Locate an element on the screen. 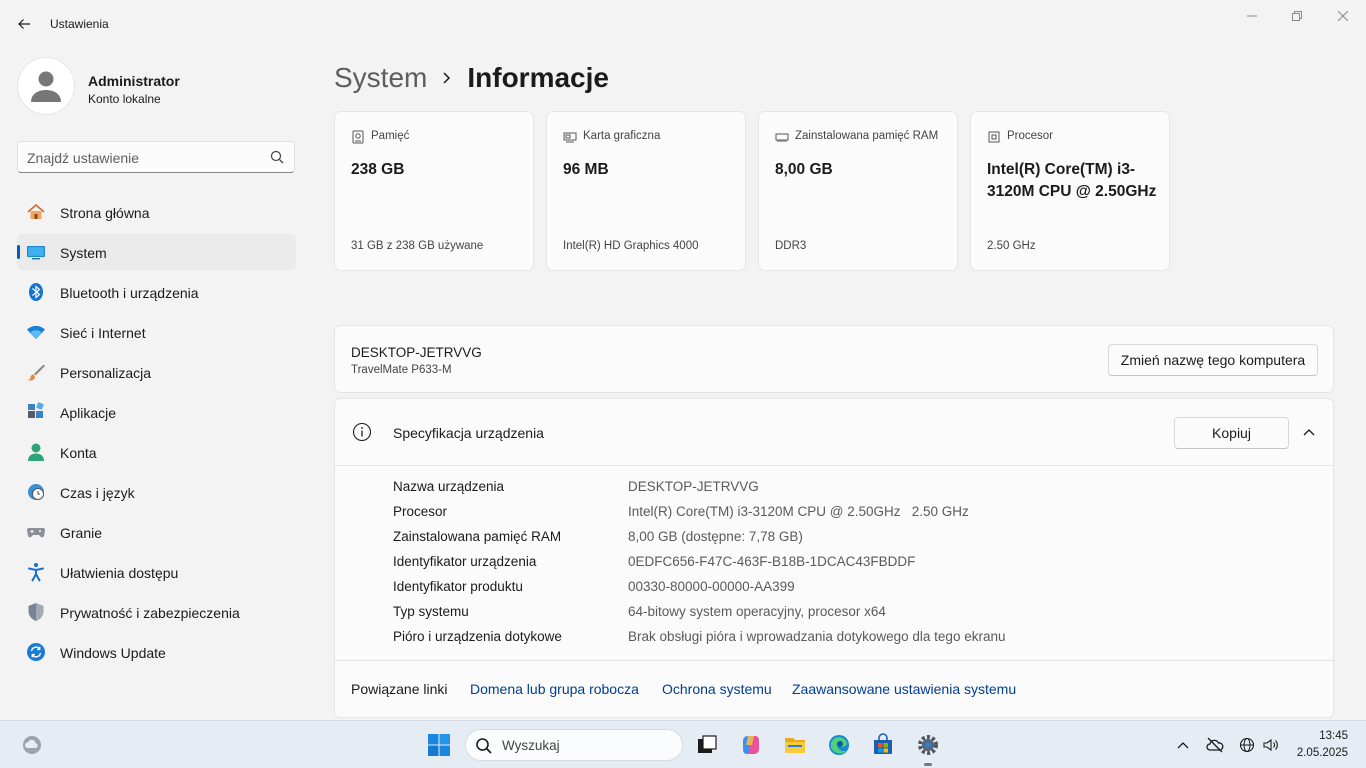  specifications-title: Specyfikacja urządzenia is located at coordinates (468, 433).